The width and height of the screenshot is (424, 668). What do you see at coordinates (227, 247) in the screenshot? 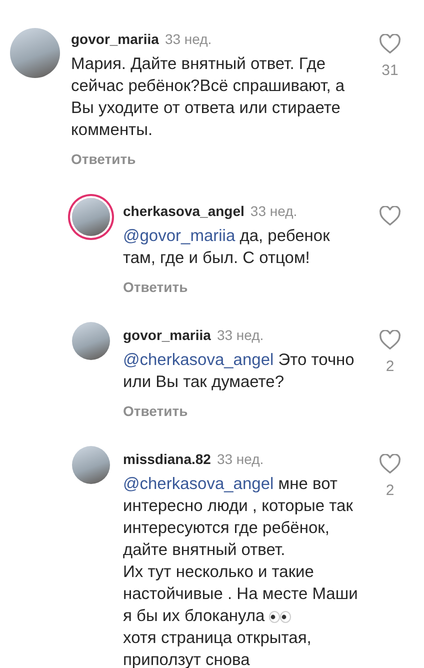
I see `comment-text: @govor_mariia да, ребенок там, где и был. С отцом!` at bounding box center [227, 247].